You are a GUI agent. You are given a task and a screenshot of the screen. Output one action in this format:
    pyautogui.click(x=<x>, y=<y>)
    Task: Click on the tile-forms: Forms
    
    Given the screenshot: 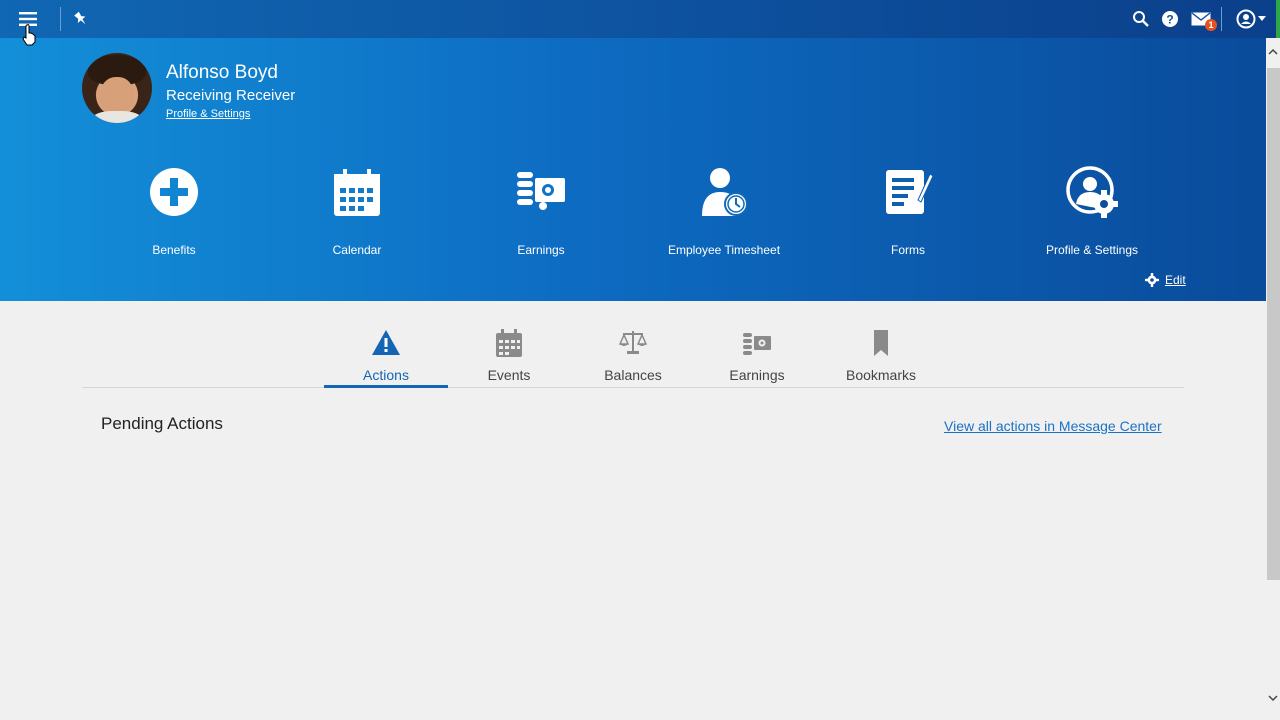 What is the action you would take?
    pyautogui.click(x=908, y=211)
    